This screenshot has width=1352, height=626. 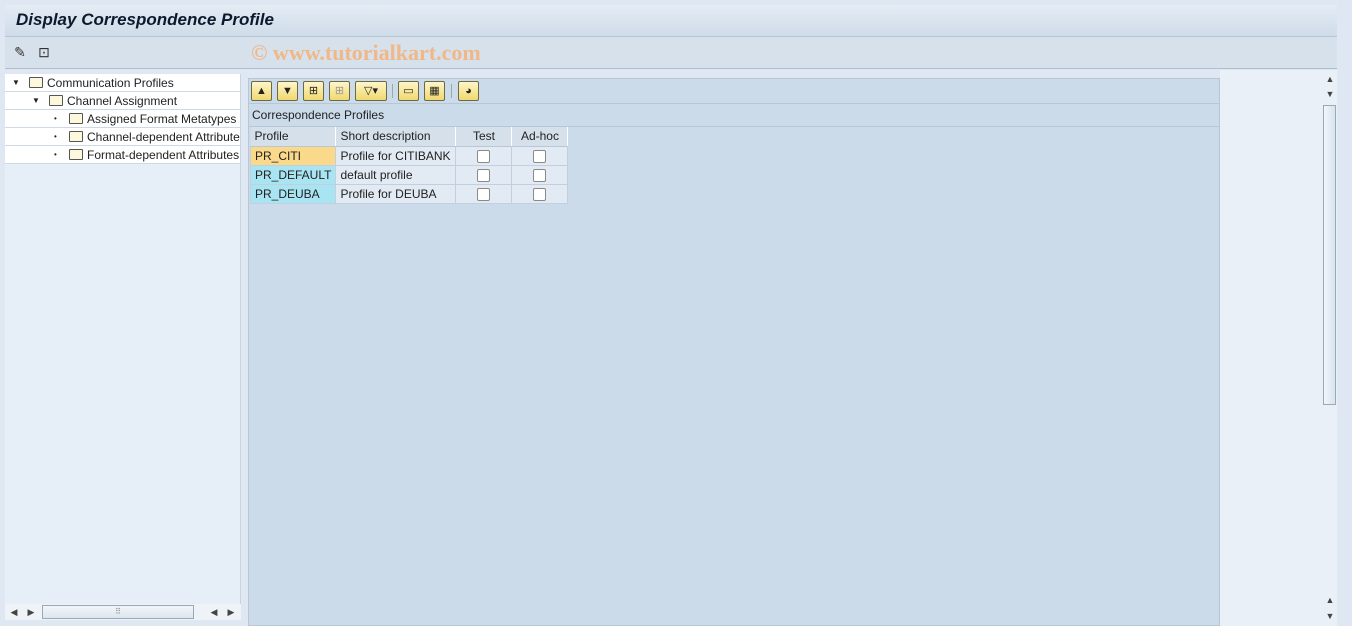 What do you see at coordinates (36, 82) in the screenshot?
I see `folder-open-icon` at bounding box center [36, 82].